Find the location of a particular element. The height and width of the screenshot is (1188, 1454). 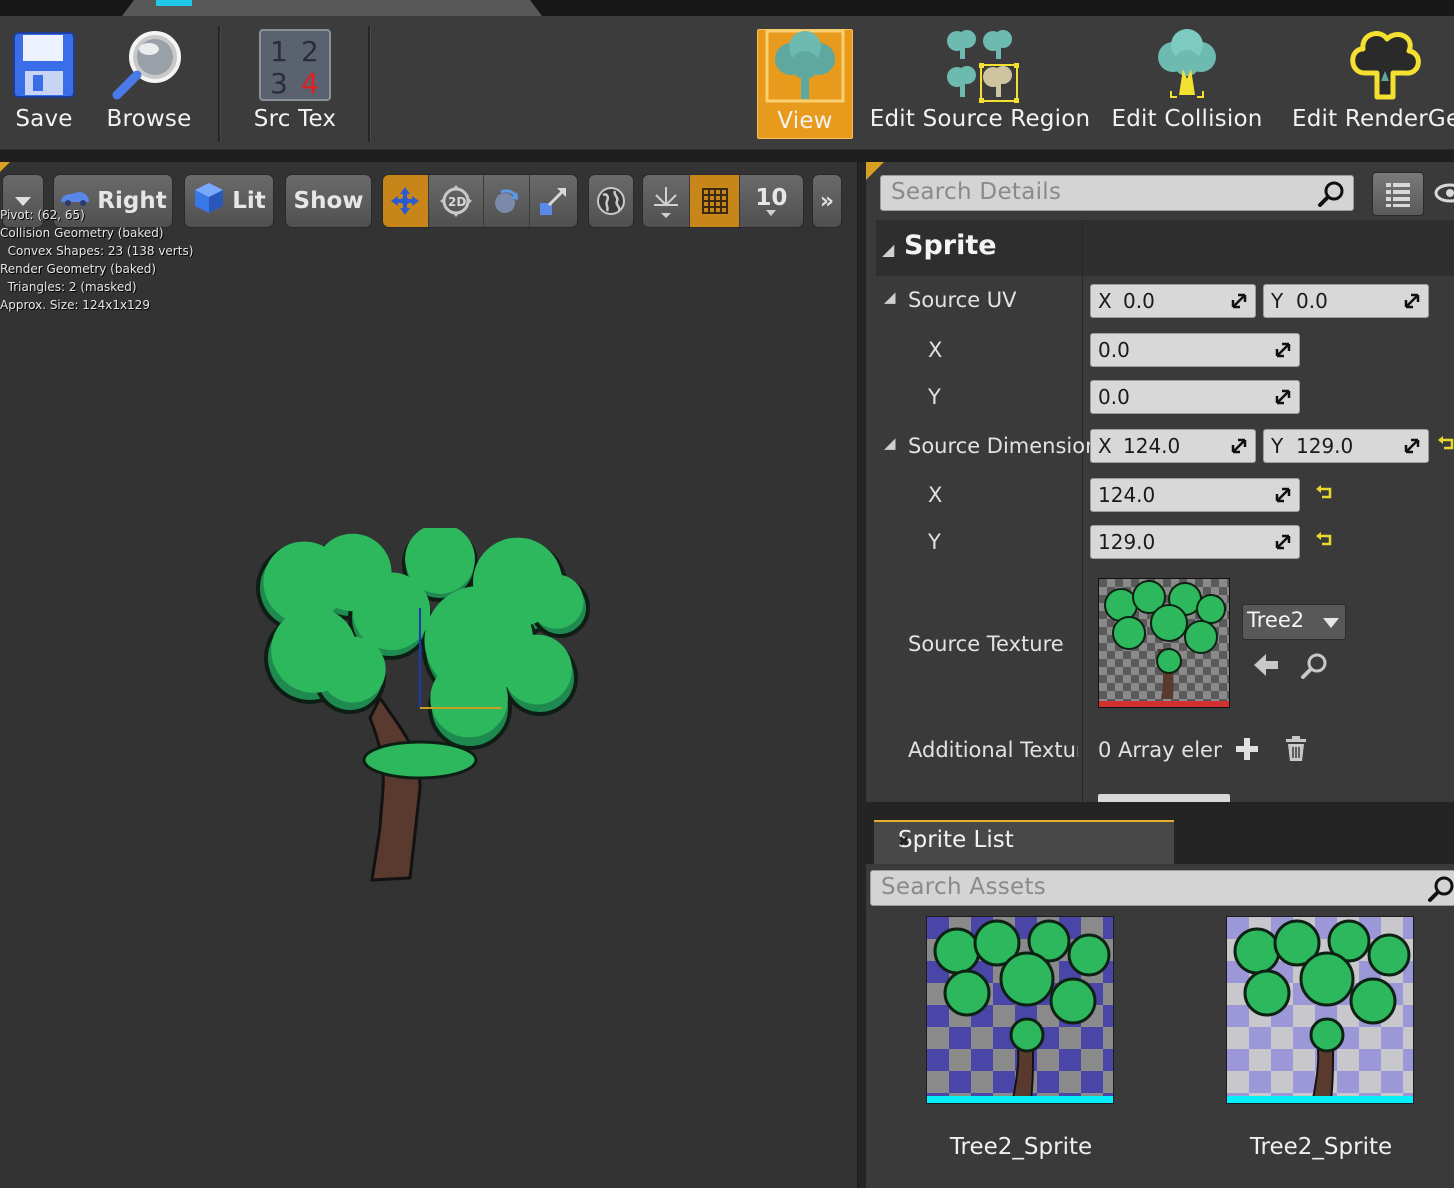

toolbar-separator is located at coordinates (219, 84).